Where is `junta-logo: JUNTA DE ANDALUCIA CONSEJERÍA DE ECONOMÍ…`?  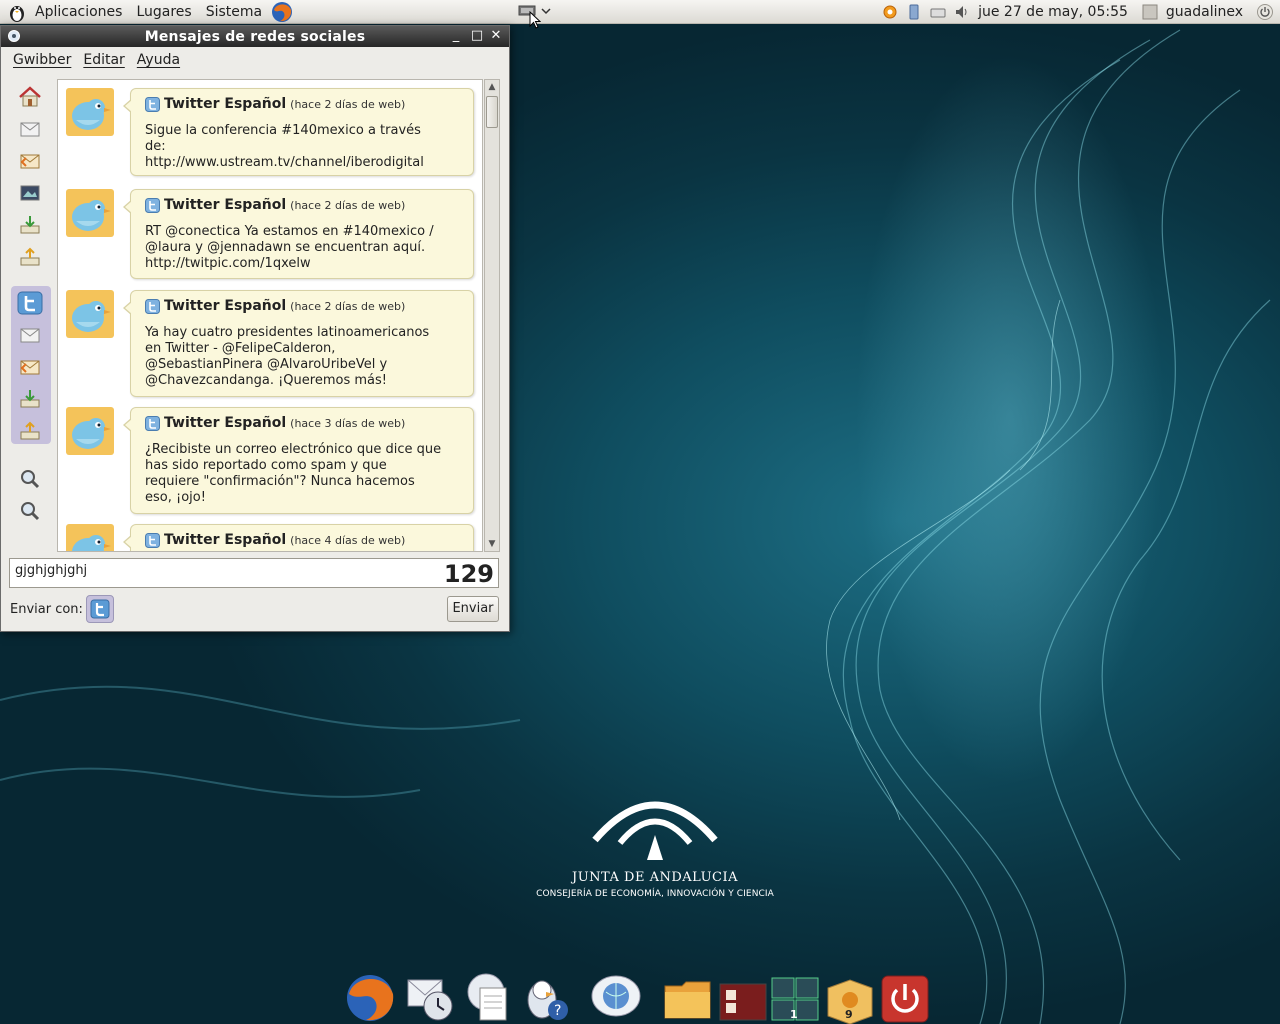
junta-logo: JUNTA DE ANDALUCIA CONSEJERÍA DE ECONOMÍ… is located at coordinates (655, 845).